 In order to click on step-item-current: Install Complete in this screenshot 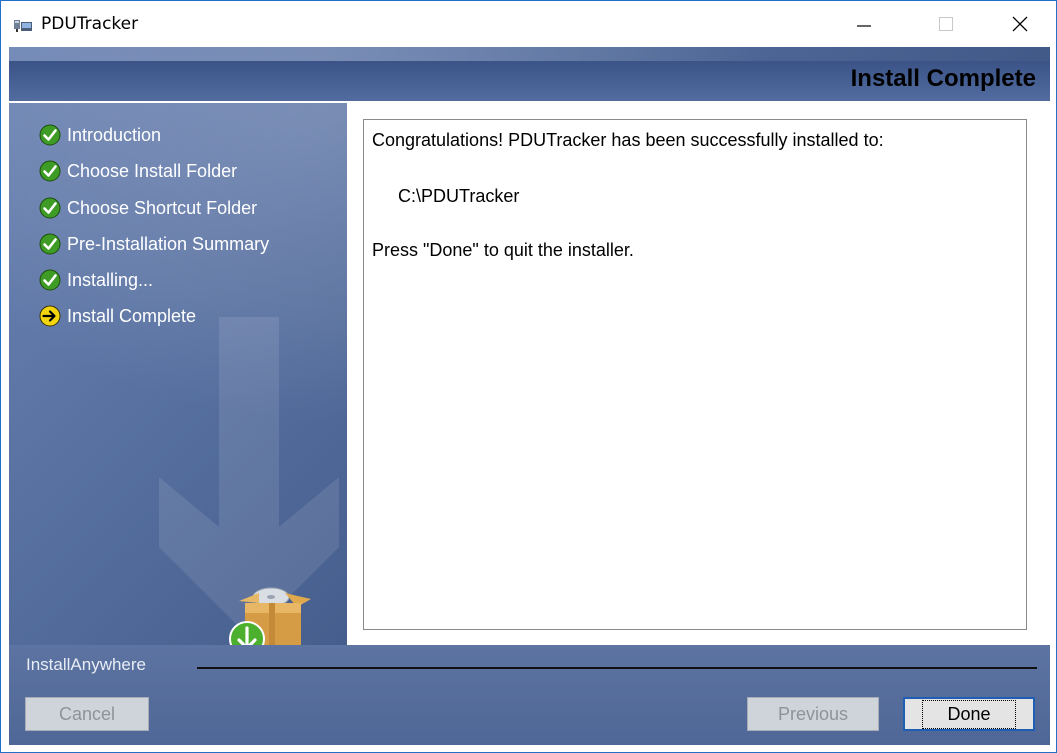, I will do `click(117, 316)`.